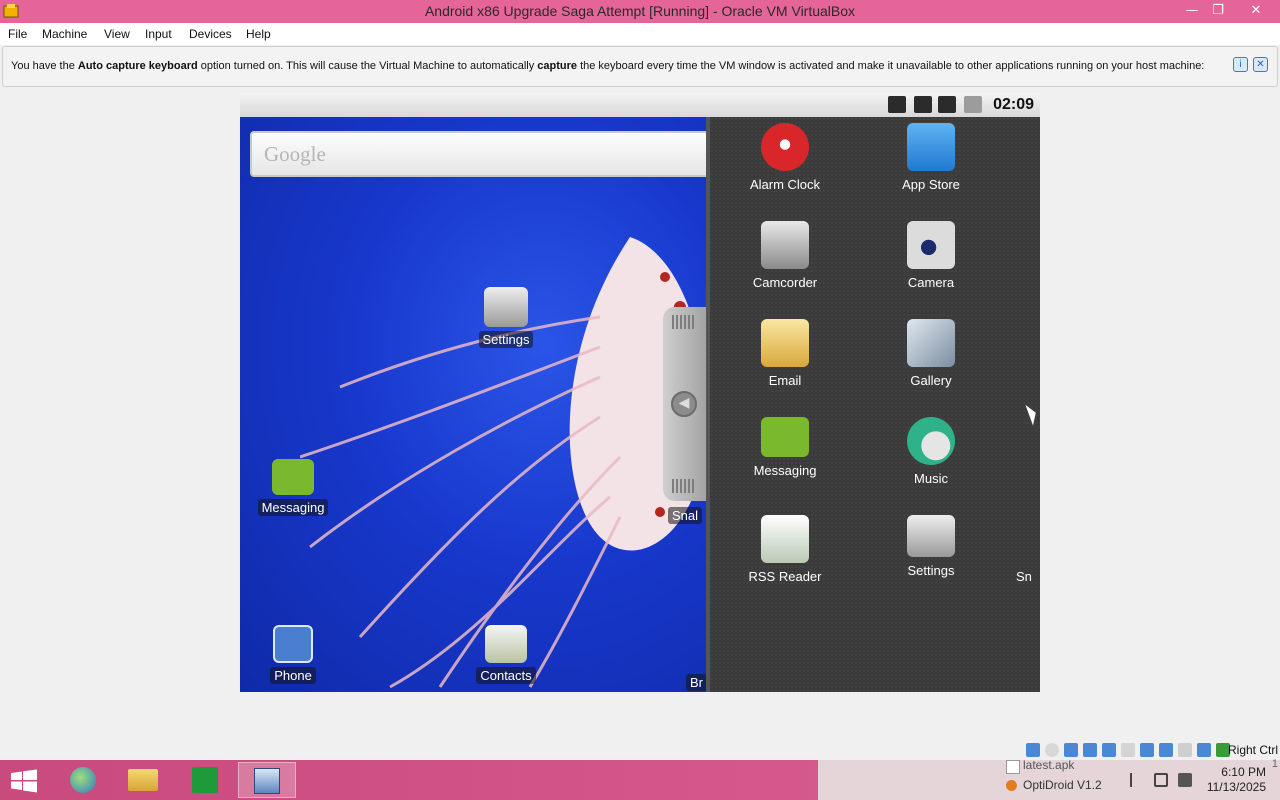 The width and height of the screenshot is (1280, 800). Describe the element at coordinates (1013, 767) in the screenshot. I see `file-icon` at that location.